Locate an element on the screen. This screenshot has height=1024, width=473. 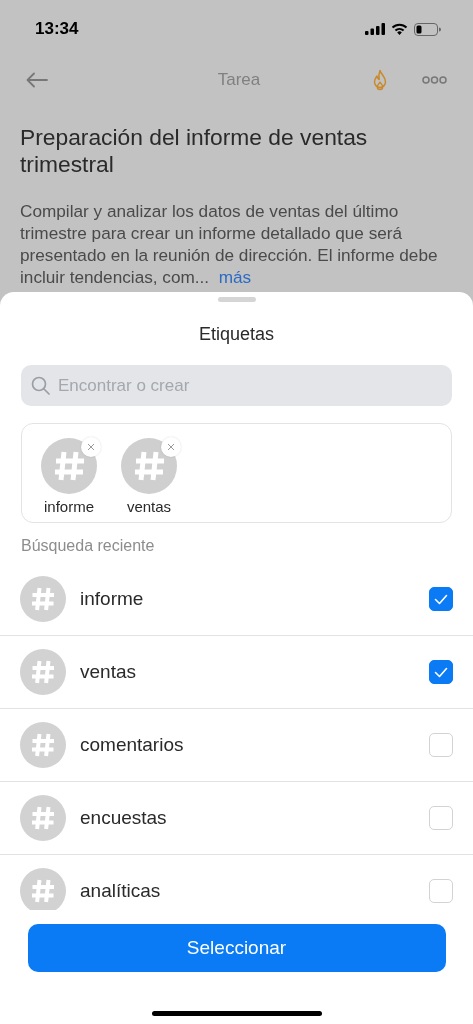
status-time: 13:34 is located at coordinates (57, 29).